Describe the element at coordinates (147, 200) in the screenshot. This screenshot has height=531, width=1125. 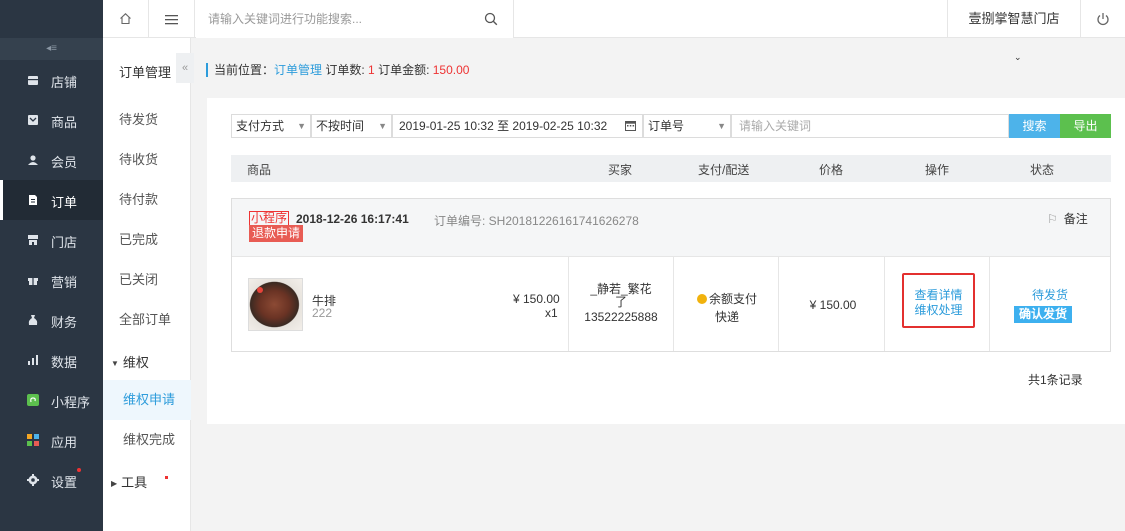
I see `sub-item-to-pay: 待付款` at that location.